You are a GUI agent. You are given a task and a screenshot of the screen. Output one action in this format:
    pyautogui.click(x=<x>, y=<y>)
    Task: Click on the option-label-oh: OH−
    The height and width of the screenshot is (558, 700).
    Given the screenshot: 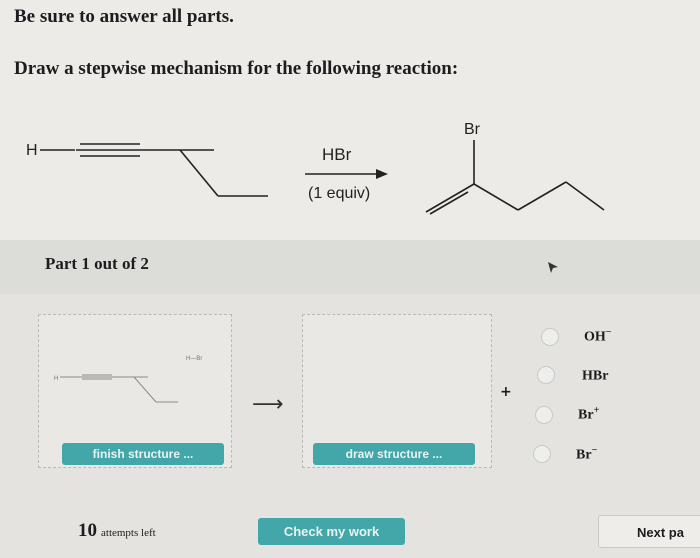 What is the action you would take?
    pyautogui.click(x=598, y=336)
    